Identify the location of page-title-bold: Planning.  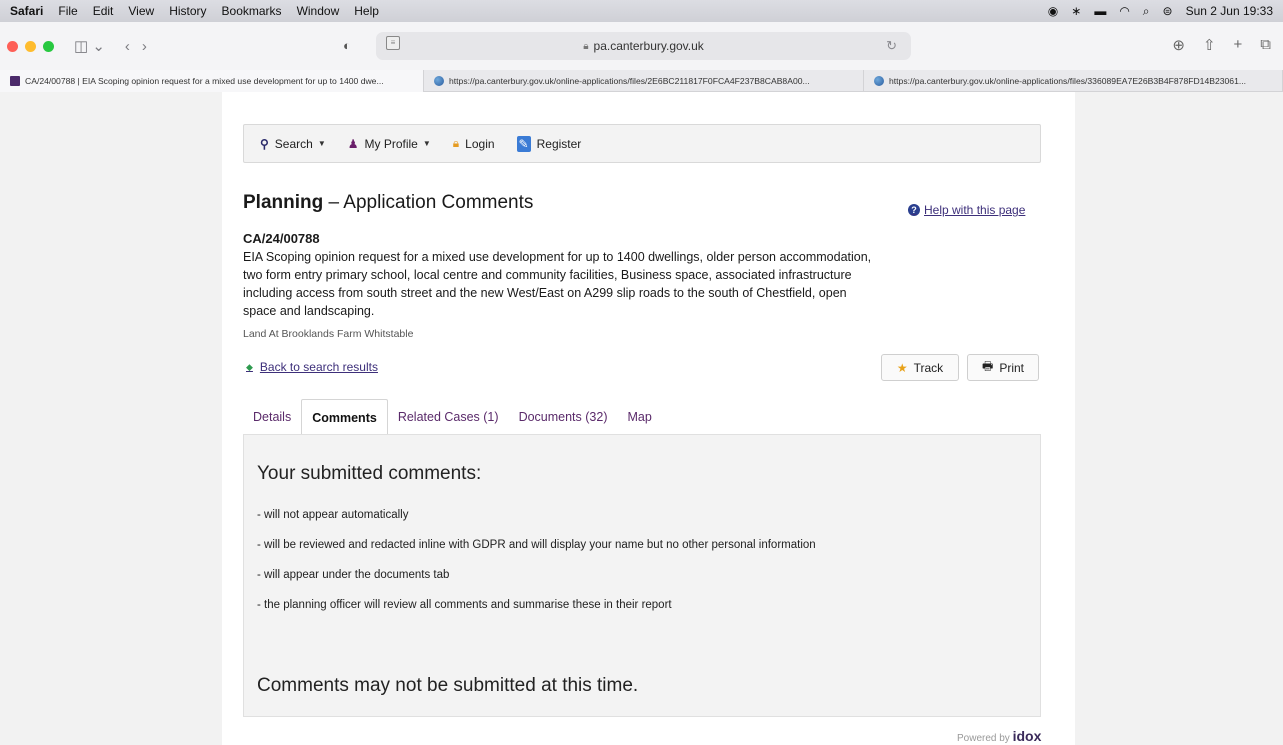
(283, 202).